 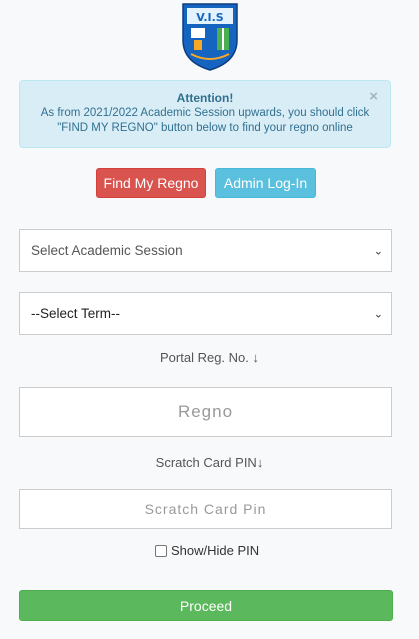 I want to click on pin-label: Scratch Card PIN↓, so click(x=209, y=462).